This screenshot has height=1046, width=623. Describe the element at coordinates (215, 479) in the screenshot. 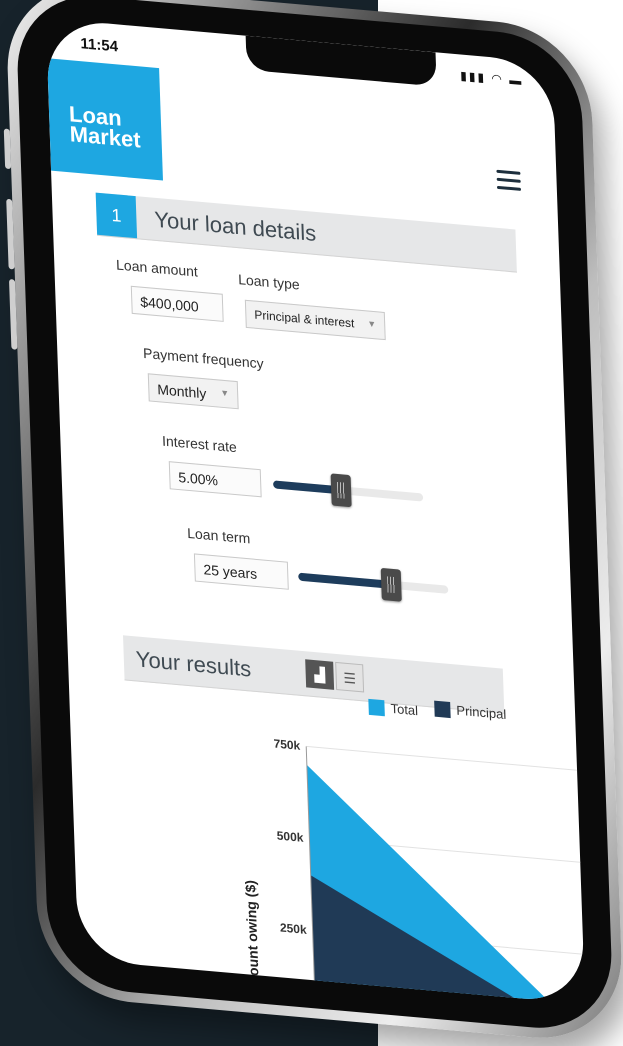

I see `interest-rate-input: 5.00%` at that location.